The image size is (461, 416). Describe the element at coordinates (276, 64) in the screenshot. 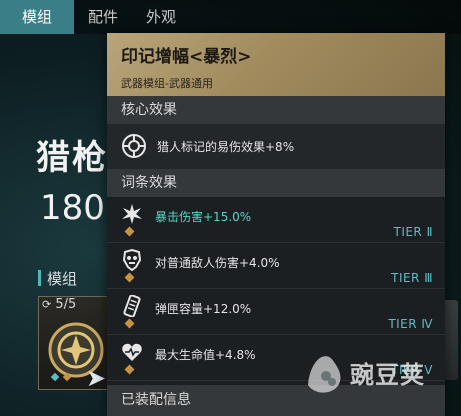

I see `tooltip-header: 印记增幅<暴烈> 武器模组-武器通用` at that location.